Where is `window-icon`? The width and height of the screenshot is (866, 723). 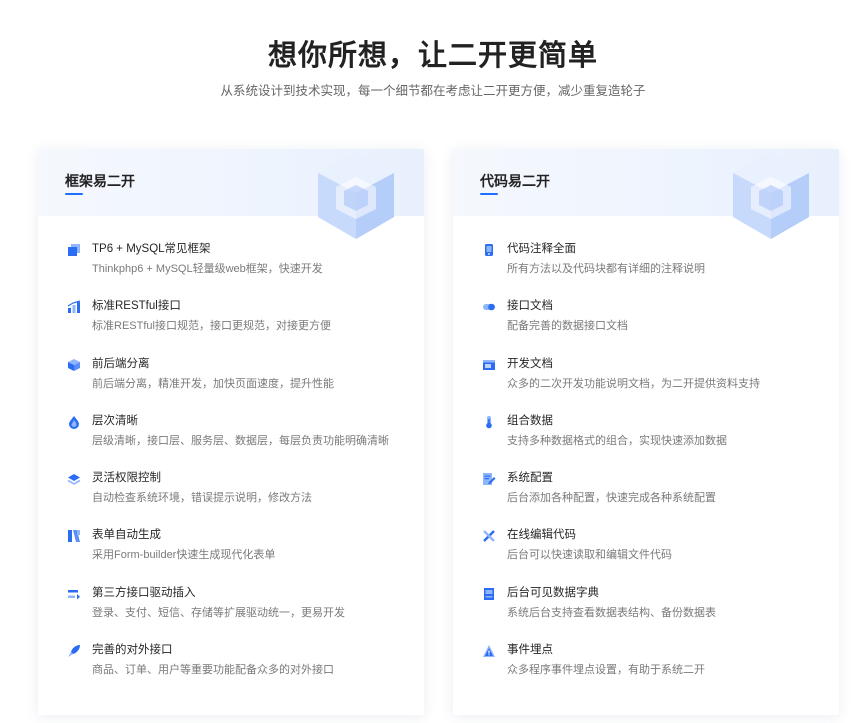 window-icon is located at coordinates (489, 365).